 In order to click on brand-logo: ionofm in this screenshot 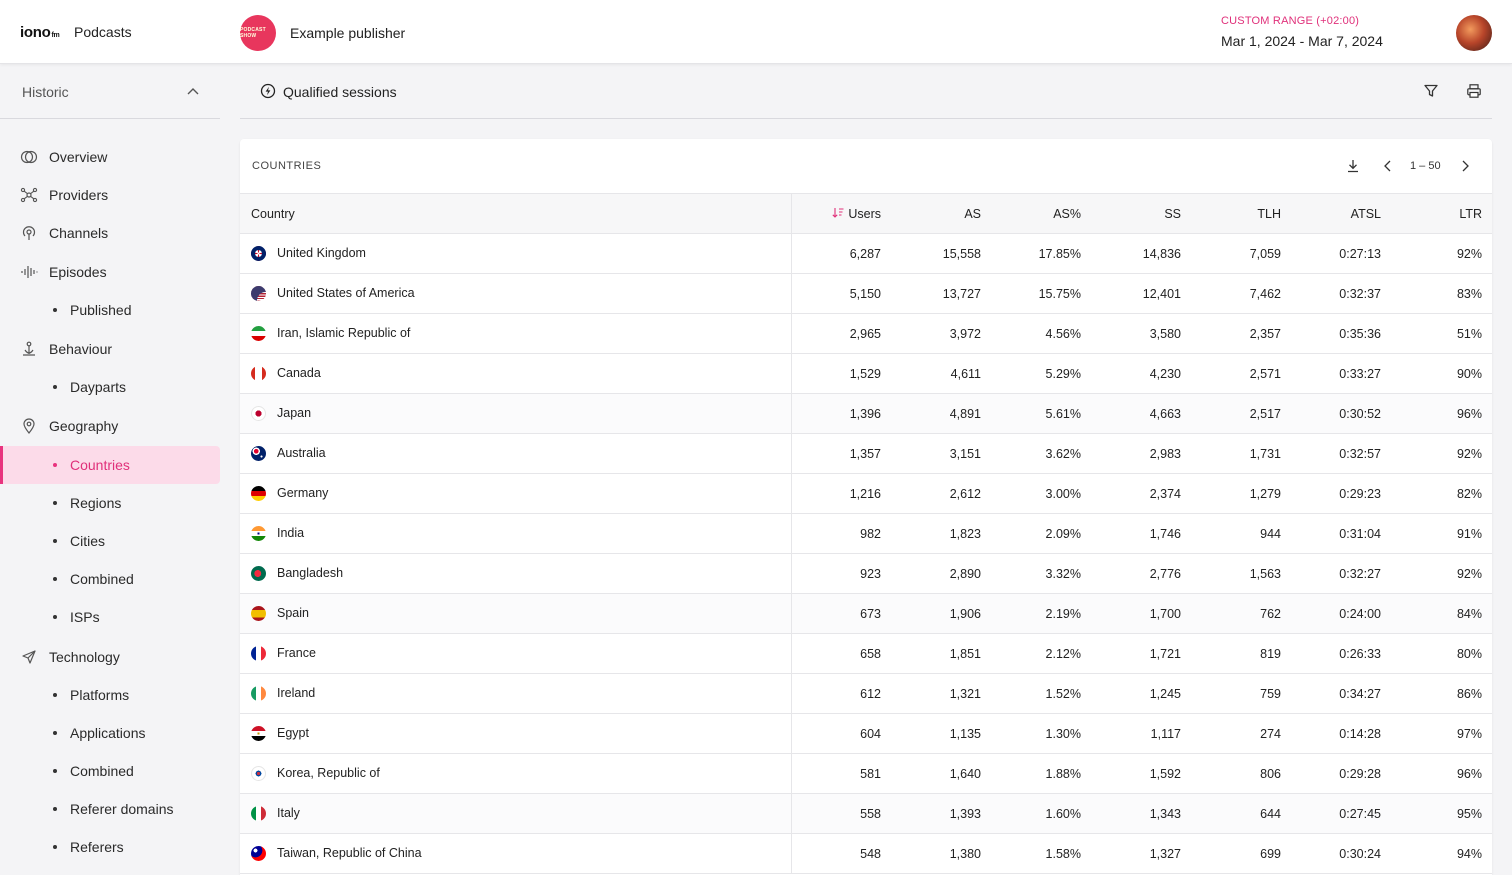, I will do `click(40, 32)`.